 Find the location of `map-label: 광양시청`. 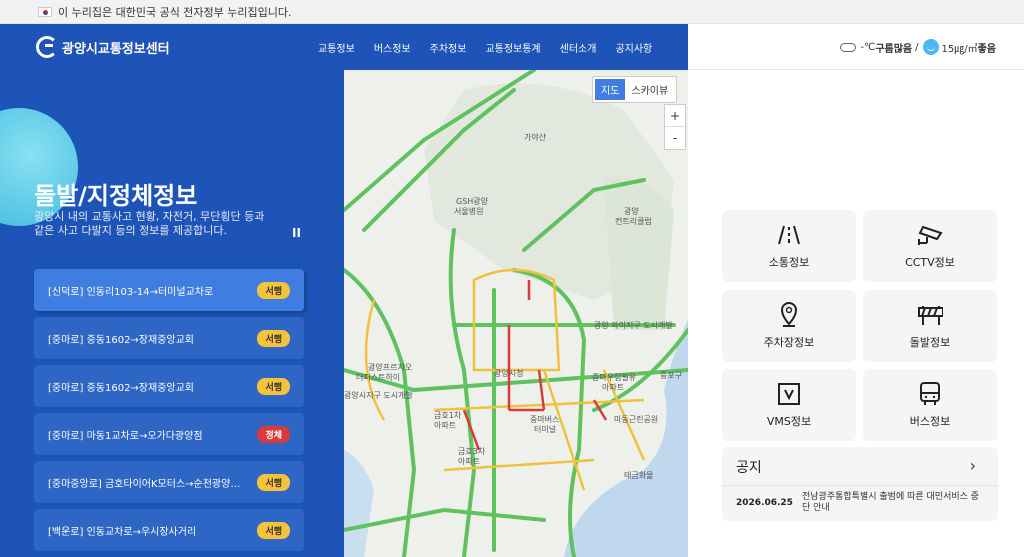

map-label: 광양시청 is located at coordinates (509, 373).